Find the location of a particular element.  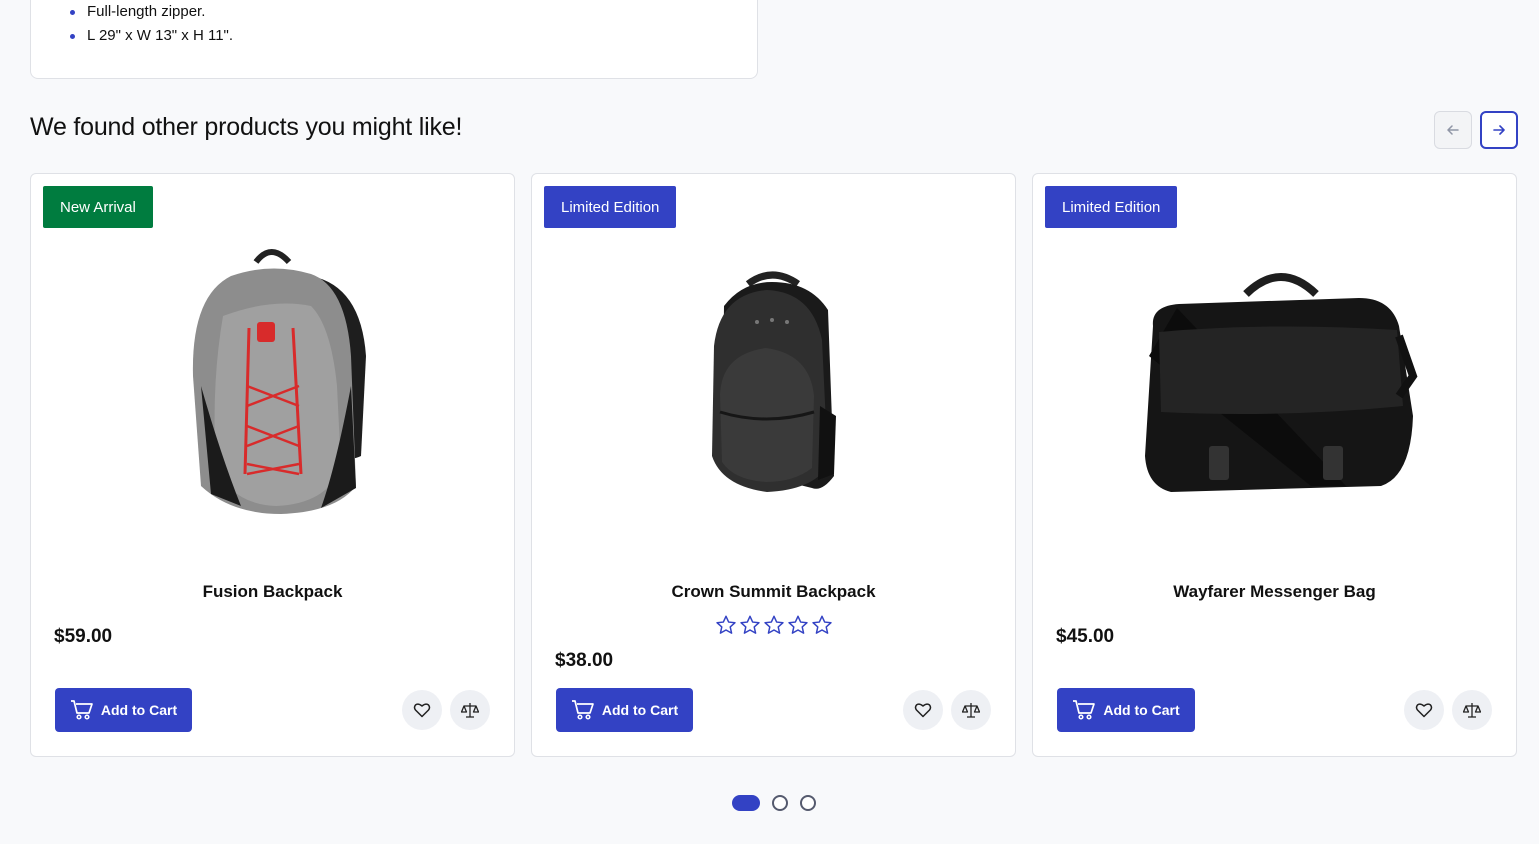

arrow-right-icon is located at coordinates (1499, 130).